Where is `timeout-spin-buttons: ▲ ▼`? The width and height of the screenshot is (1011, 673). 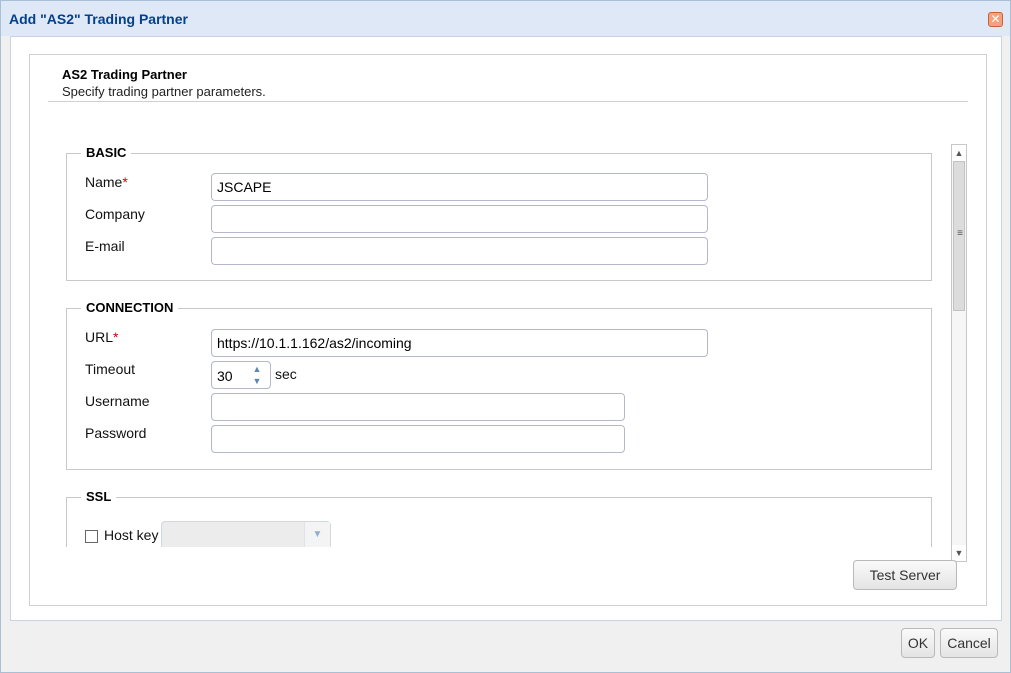 timeout-spin-buttons: ▲ ▼ is located at coordinates (257, 375).